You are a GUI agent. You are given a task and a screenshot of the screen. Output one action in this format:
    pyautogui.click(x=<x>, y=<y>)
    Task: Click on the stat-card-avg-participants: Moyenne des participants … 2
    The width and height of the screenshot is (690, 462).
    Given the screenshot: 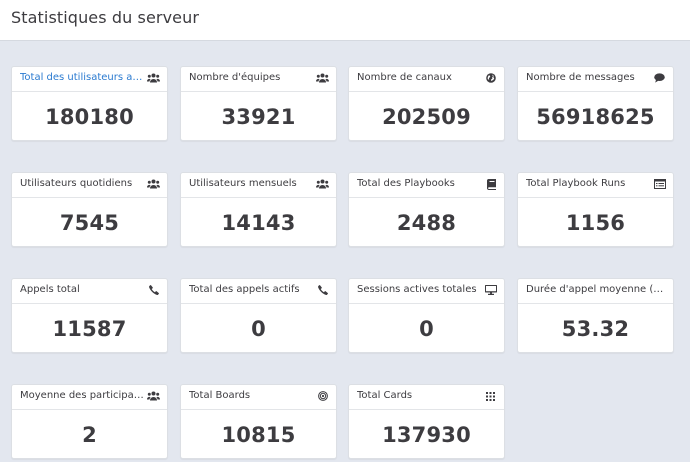 What is the action you would take?
    pyautogui.click(x=89, y=421)
    